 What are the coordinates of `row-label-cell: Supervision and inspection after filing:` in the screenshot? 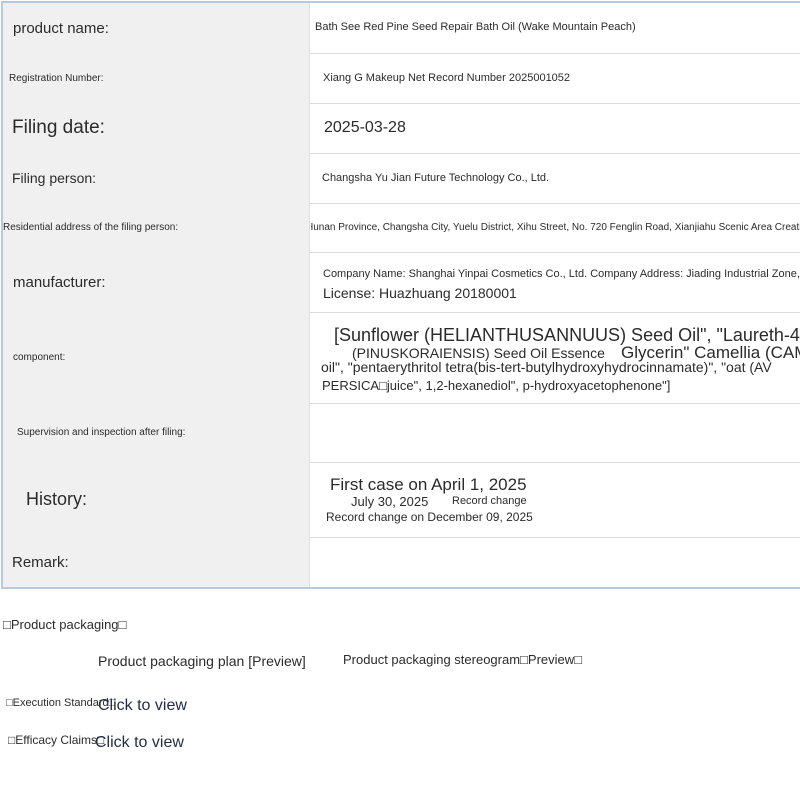 It's located at (156, 432).